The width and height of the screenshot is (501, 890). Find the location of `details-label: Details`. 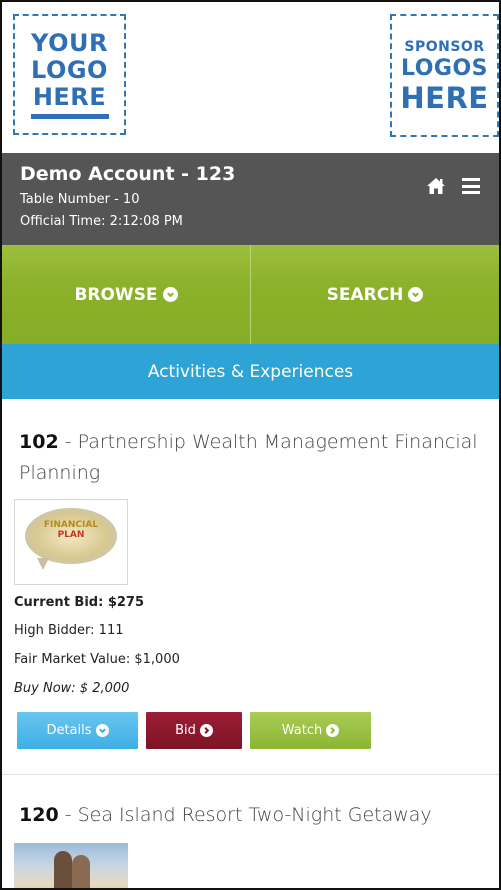

details-label: Details is located at coordinates (69, 730).